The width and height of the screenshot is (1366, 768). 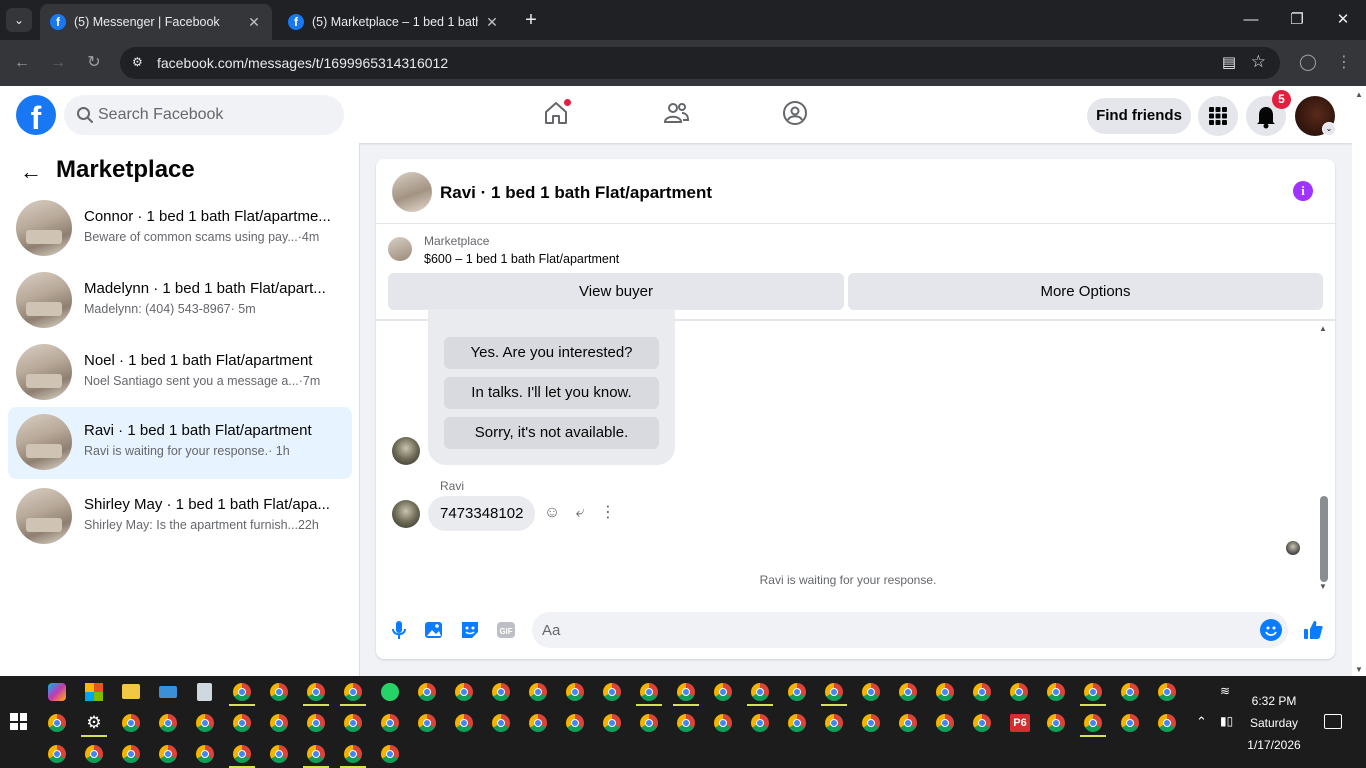 What do you see at coordinates (1226, 721) in the screenshot?
I see `battery-icon: ▮▯` at bounding box center [1226, 721].